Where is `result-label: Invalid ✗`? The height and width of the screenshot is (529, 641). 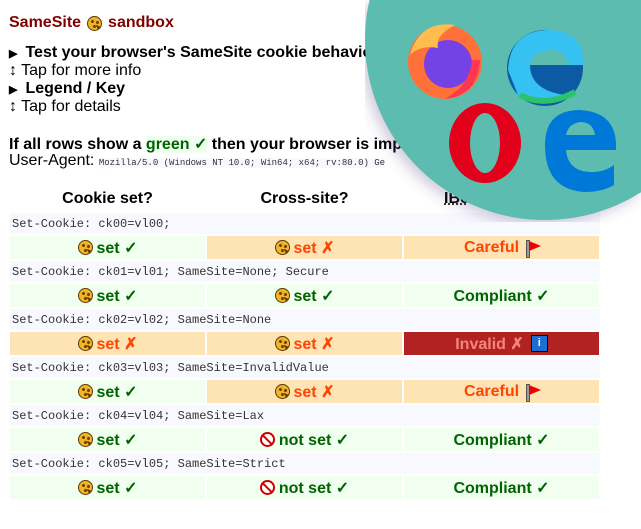 result-label: Invalid ✗ is located at coordinates (489, 344).